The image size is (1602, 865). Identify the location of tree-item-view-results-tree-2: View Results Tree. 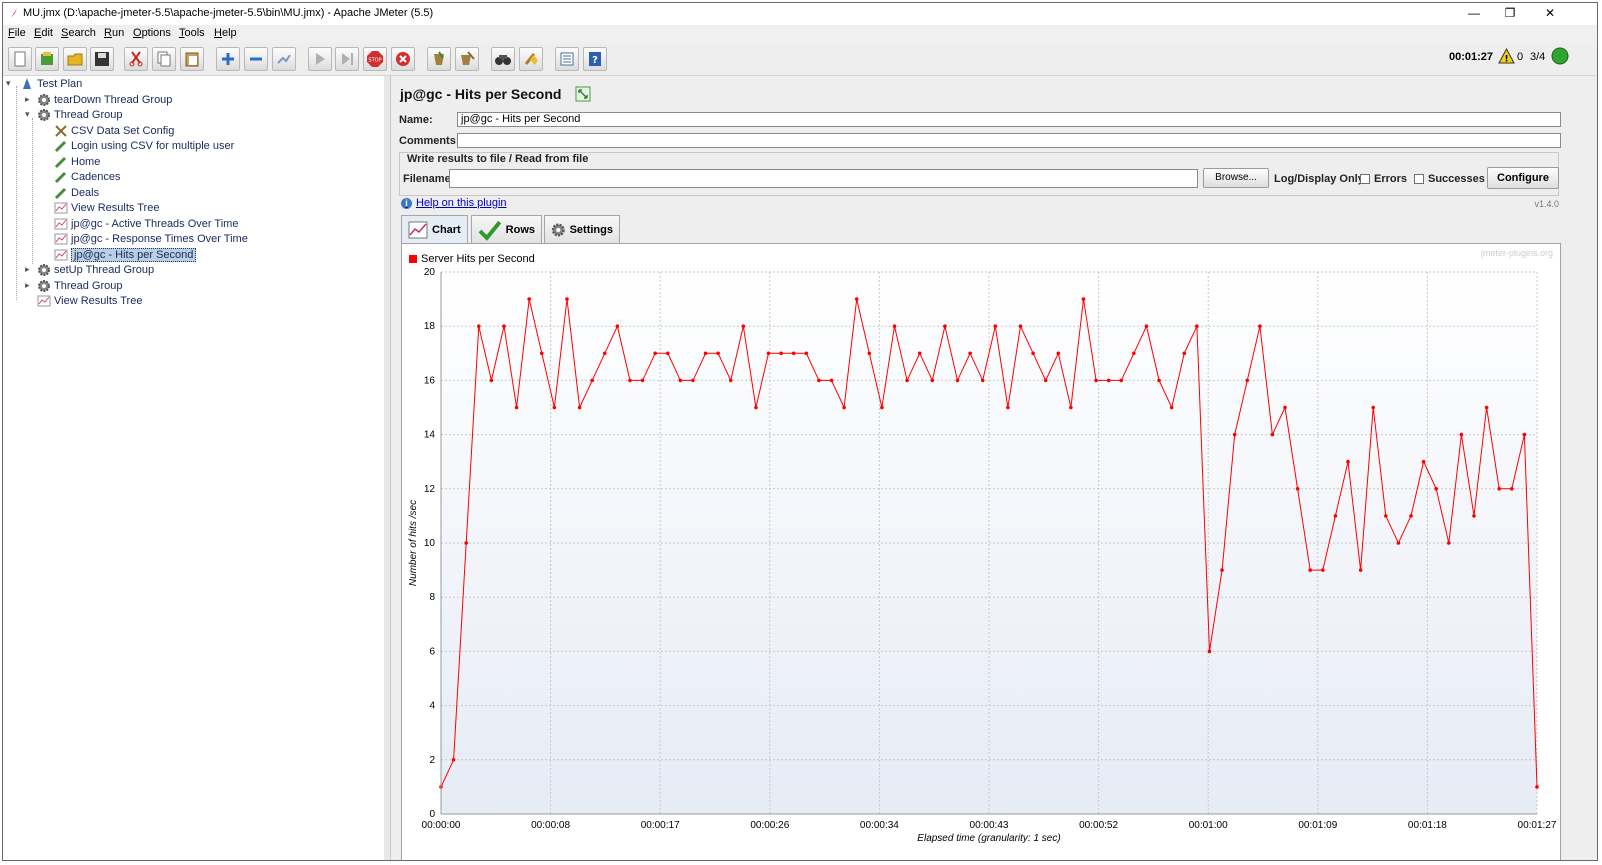
(89, 301).